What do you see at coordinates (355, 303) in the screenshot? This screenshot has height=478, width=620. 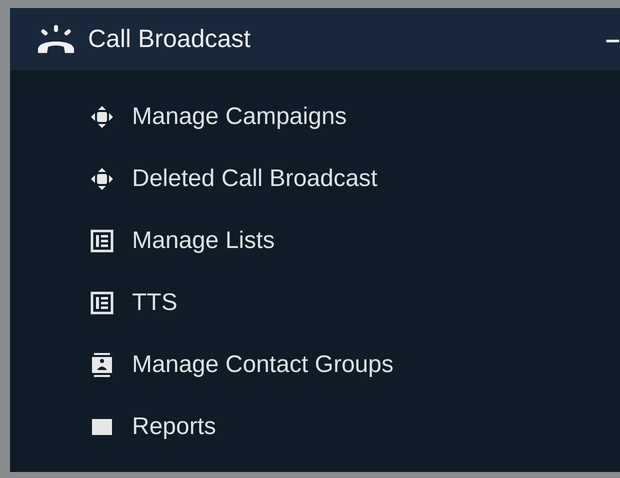 I see `menu-item: TTS` at bounding box center [355, 303].